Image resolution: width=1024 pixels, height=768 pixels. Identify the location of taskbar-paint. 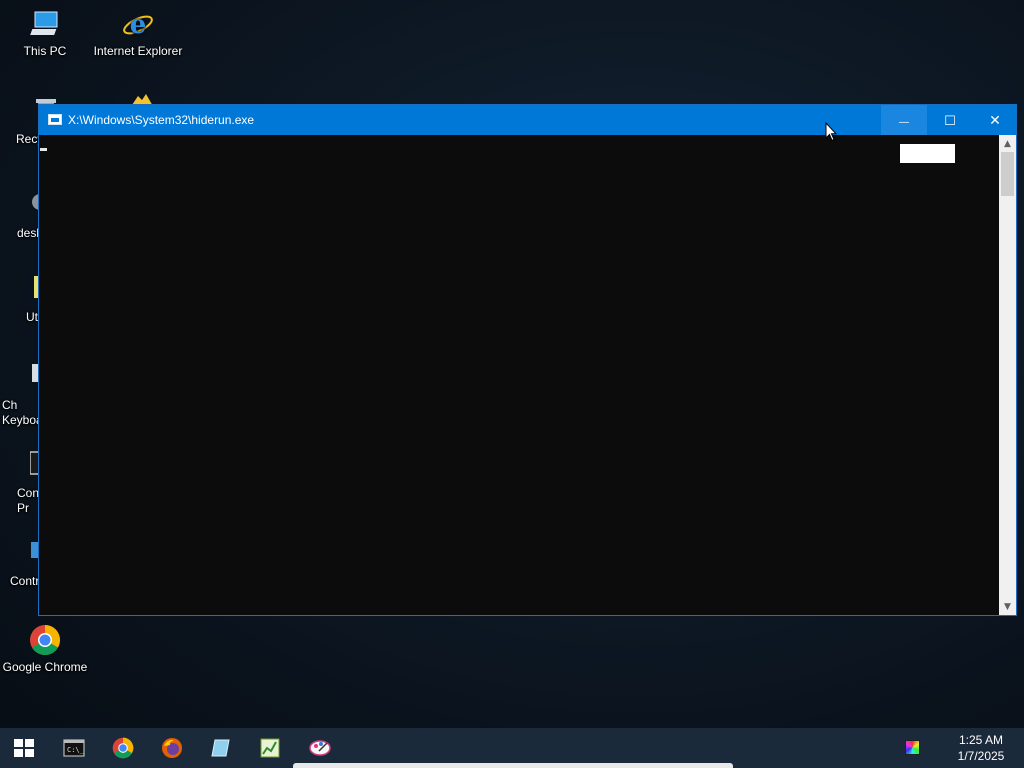
(320, 748).